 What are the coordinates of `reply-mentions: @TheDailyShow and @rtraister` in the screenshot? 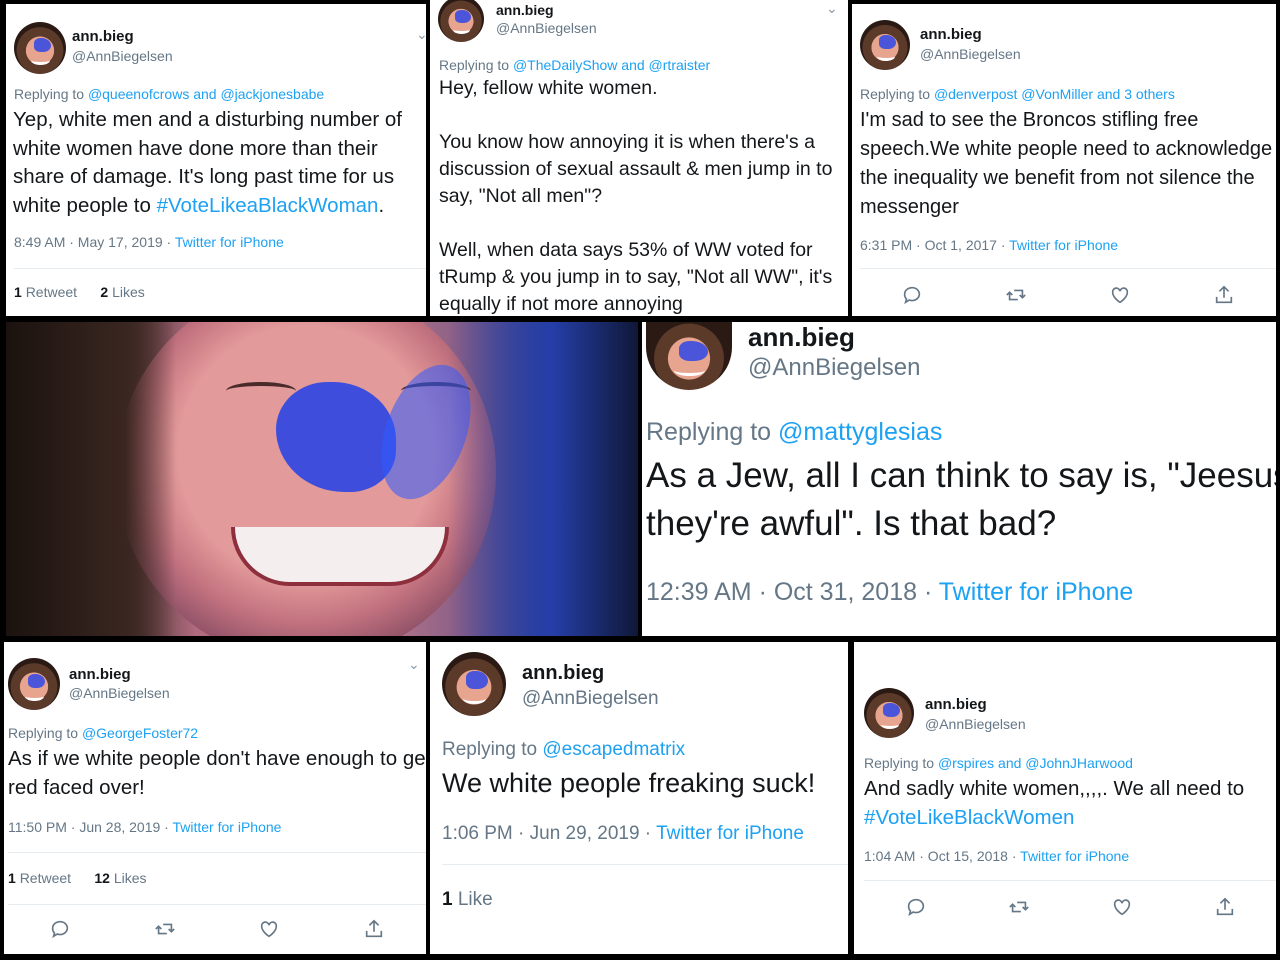 It's located at (611, 65).